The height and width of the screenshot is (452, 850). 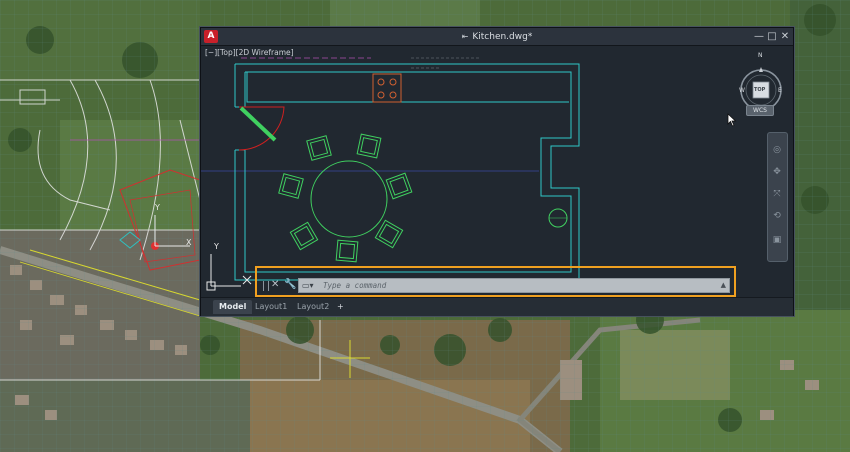 I want to click on ucs-y-label: Y, so click(x=216, y=246).